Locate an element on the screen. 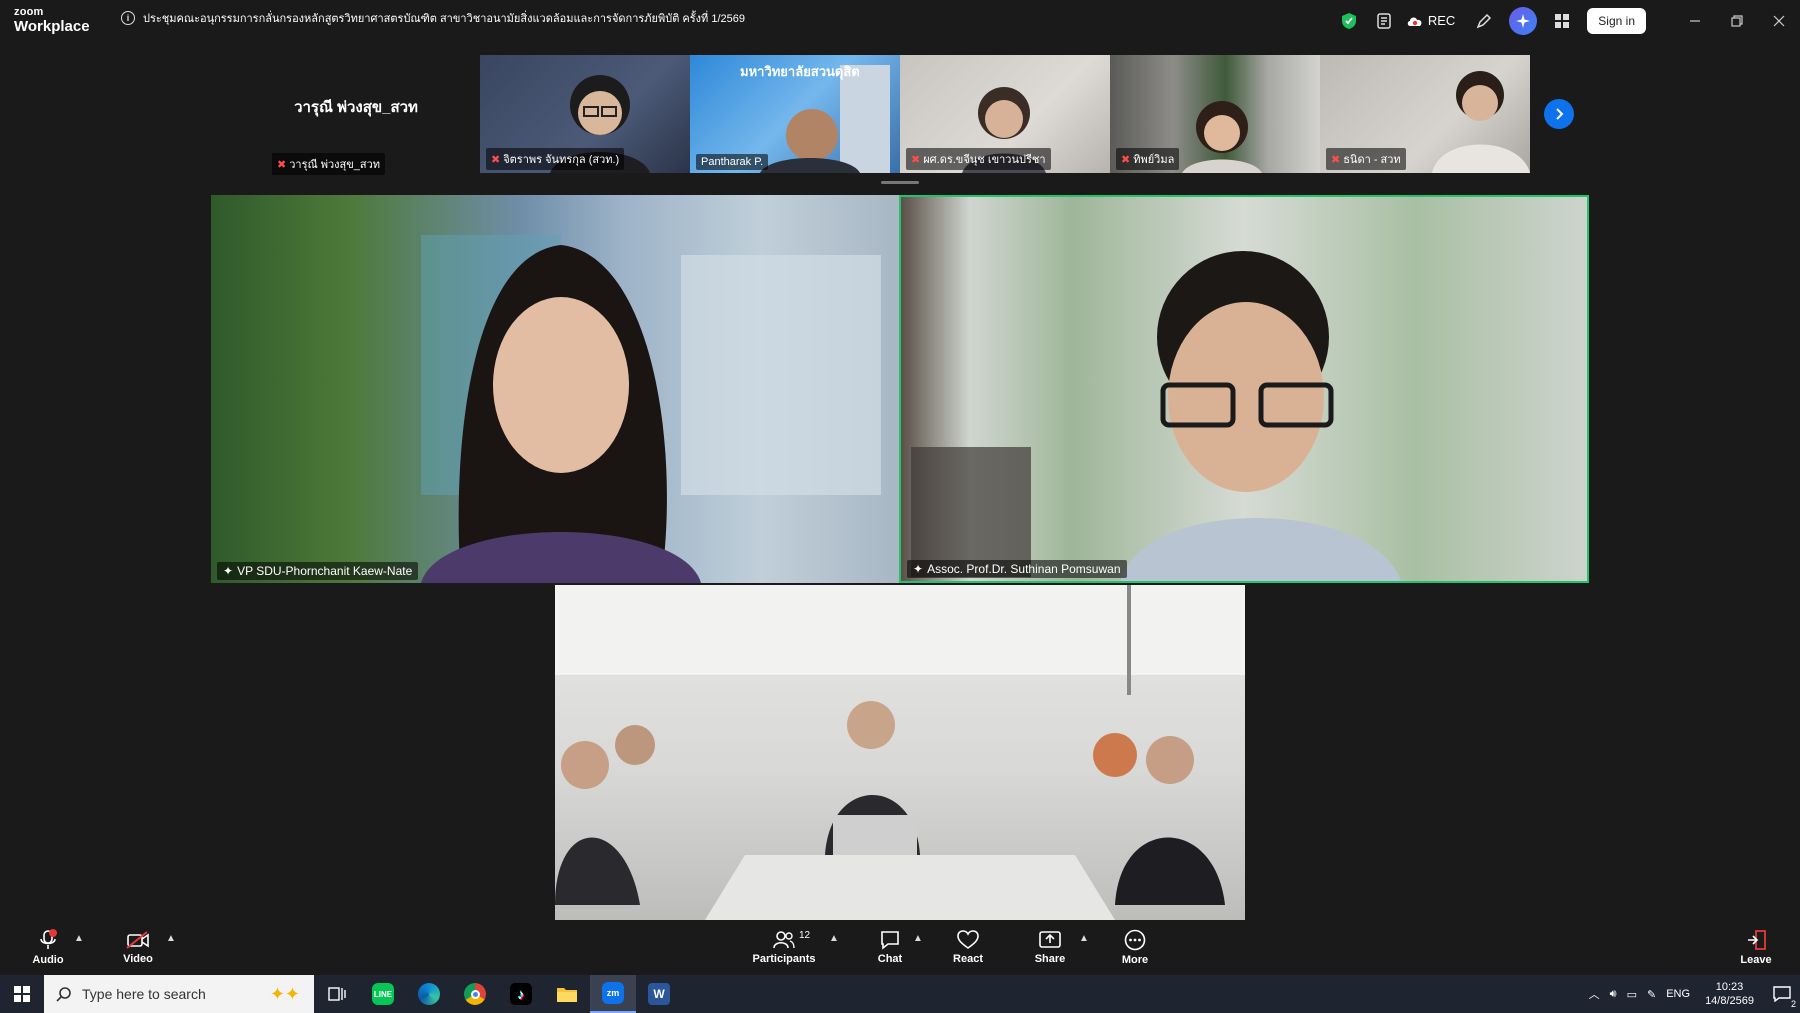 This screenshot has width=1800, height=1013. input-language: ENG is located at coordinates (1678, 994).